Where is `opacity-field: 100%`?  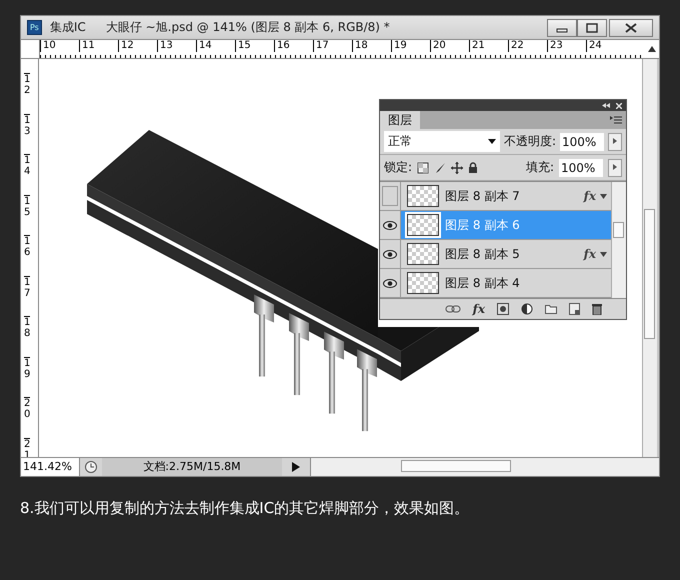
opacity-field: 100% is located at coordinates (582, 141).